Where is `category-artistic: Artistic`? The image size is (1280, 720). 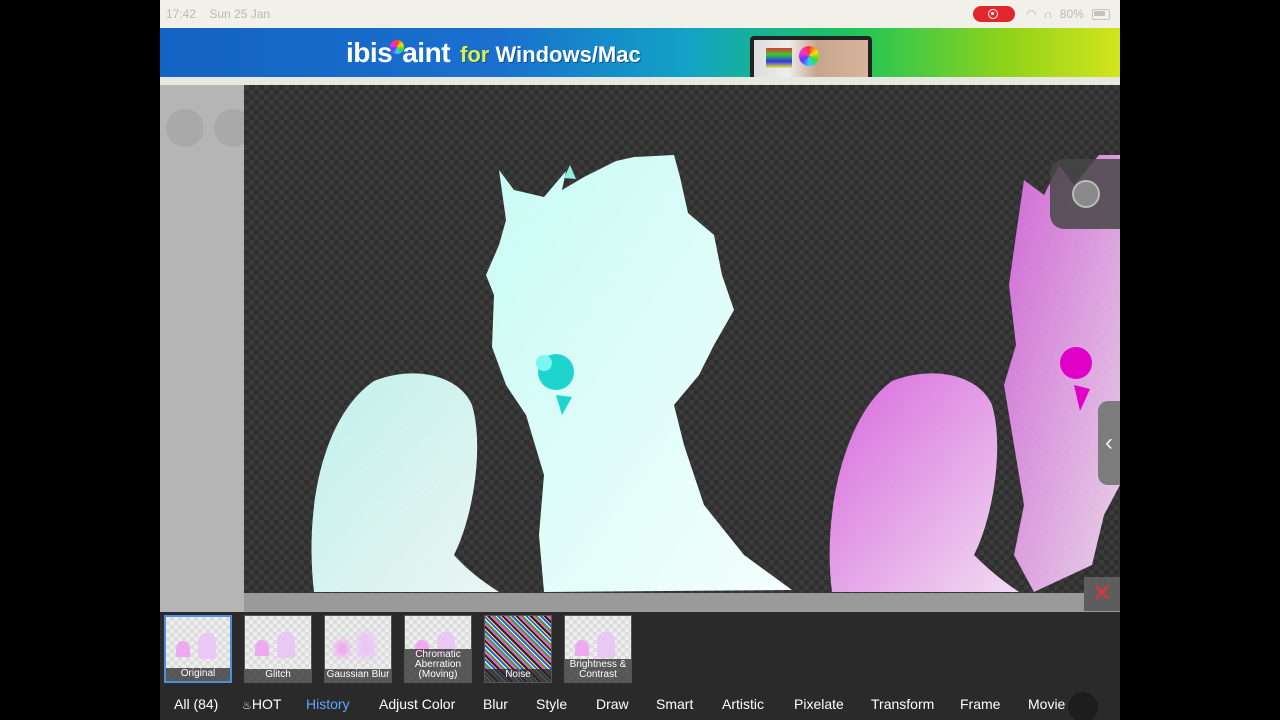
category-artistic: Artistic is located at coordinates (743, 704).